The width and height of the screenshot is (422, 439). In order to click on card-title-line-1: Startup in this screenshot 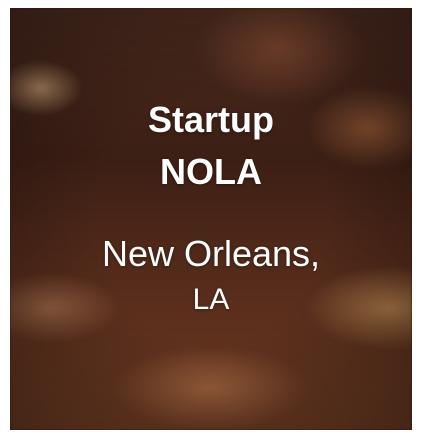, I will do `click(211, 119)`.